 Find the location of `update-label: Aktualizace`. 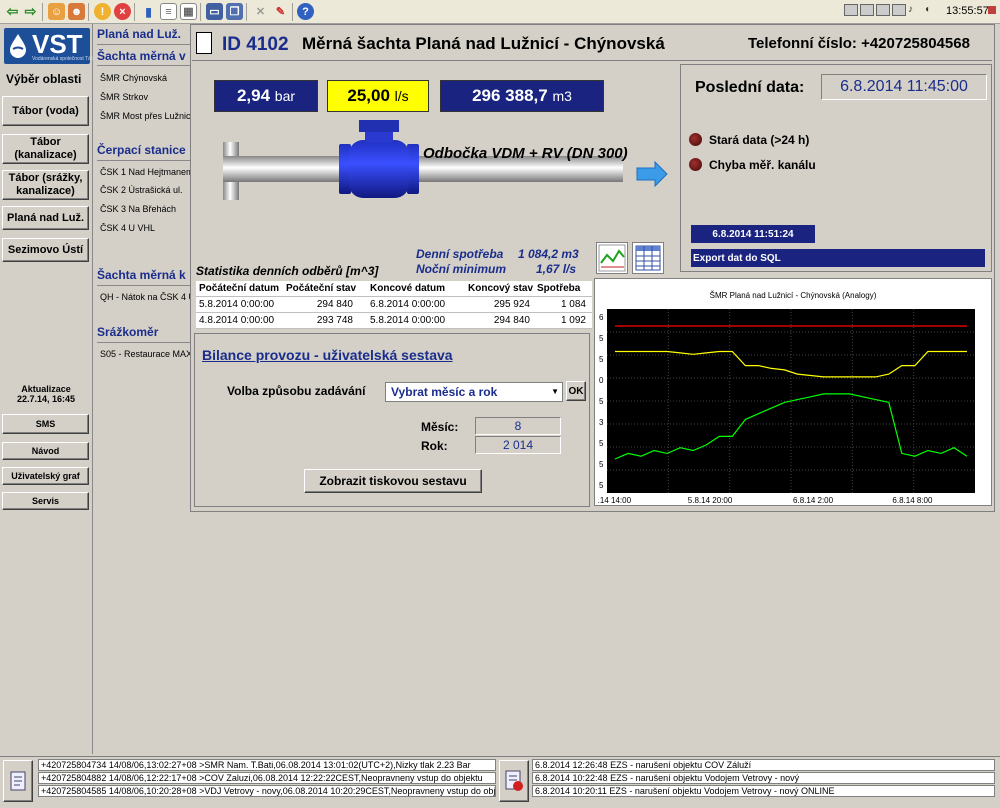

update-label: Aktualizace is located at coordinates (46, 389).